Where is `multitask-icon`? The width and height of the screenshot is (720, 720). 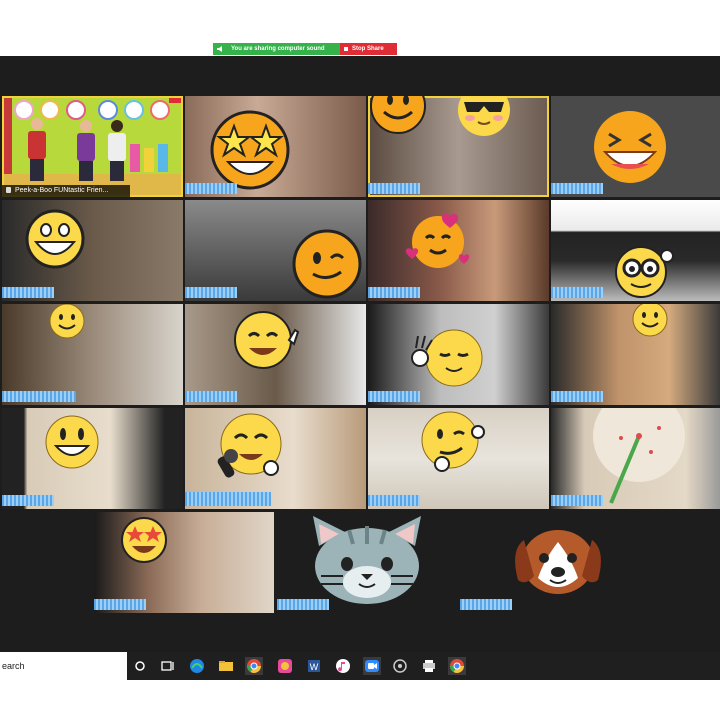 multitask-icon is located at coordinates (167, 666).